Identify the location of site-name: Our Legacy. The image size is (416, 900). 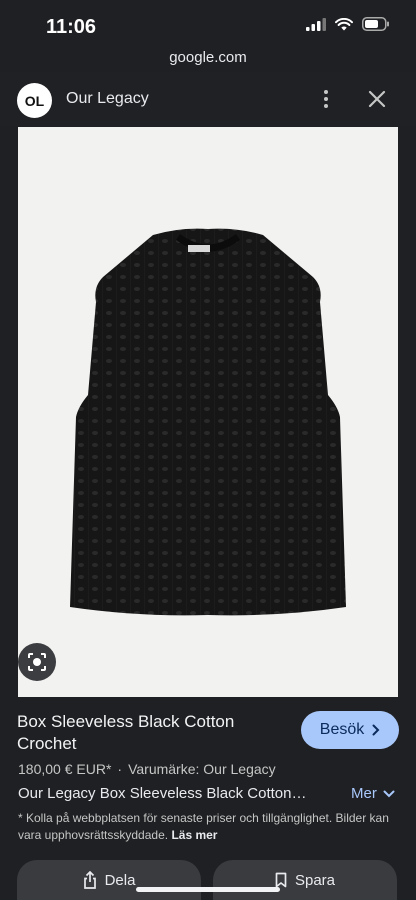
(107, 99).